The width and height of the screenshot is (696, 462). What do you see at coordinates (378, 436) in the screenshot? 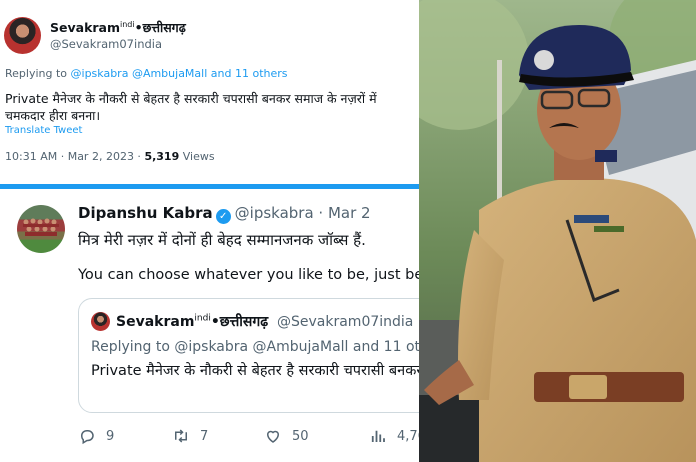
I see `views-icon` at bounding box center [378, 436].